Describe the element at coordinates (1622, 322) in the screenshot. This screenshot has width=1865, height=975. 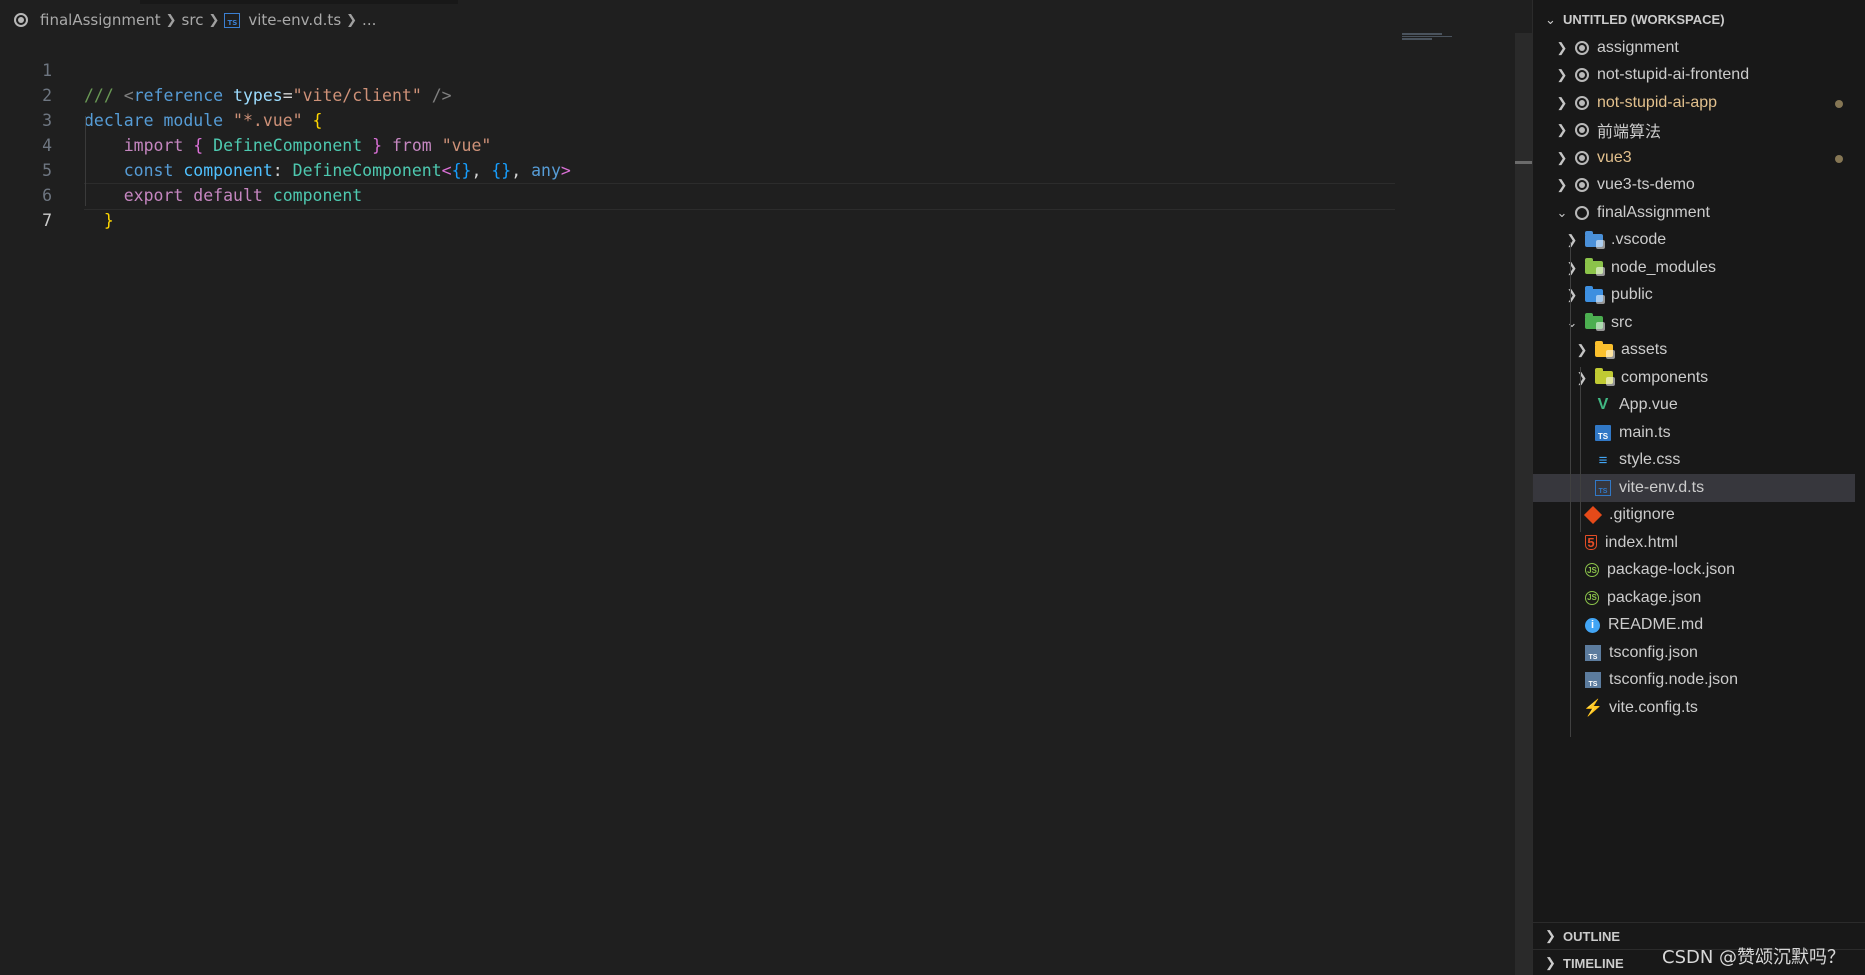
I see `tree-item-label: src` at that location.